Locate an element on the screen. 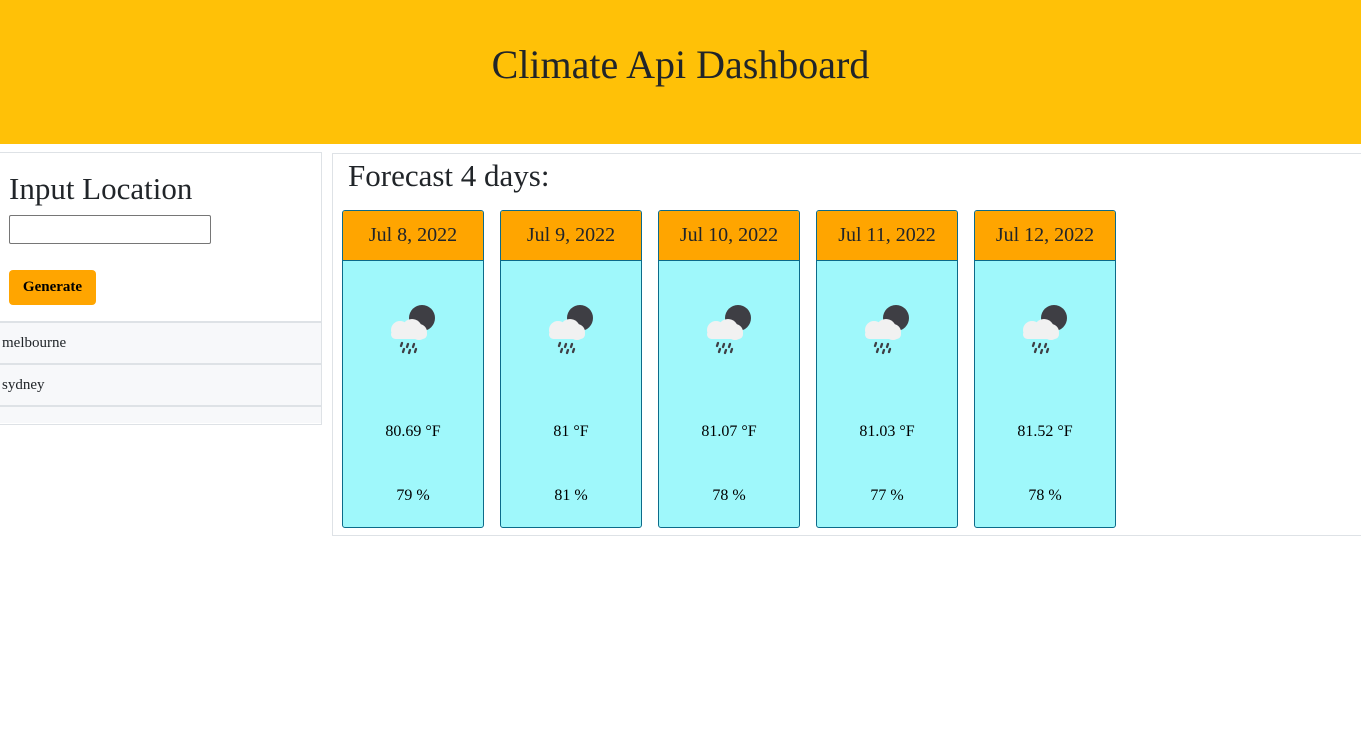  forecast-date: Jul 10, 2022 is located at coordinates (729, 236).